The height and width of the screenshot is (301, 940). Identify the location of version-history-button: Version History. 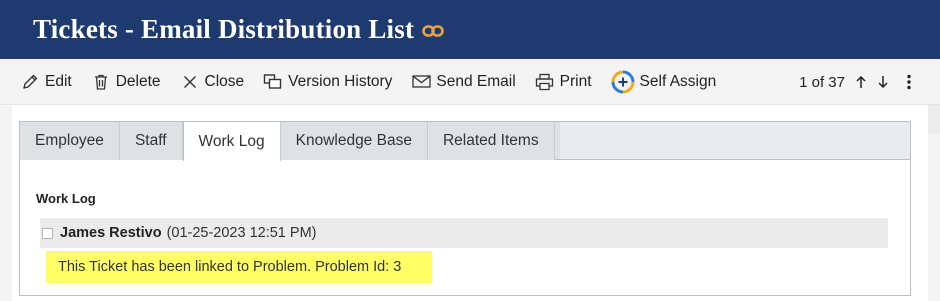
(327, 82).